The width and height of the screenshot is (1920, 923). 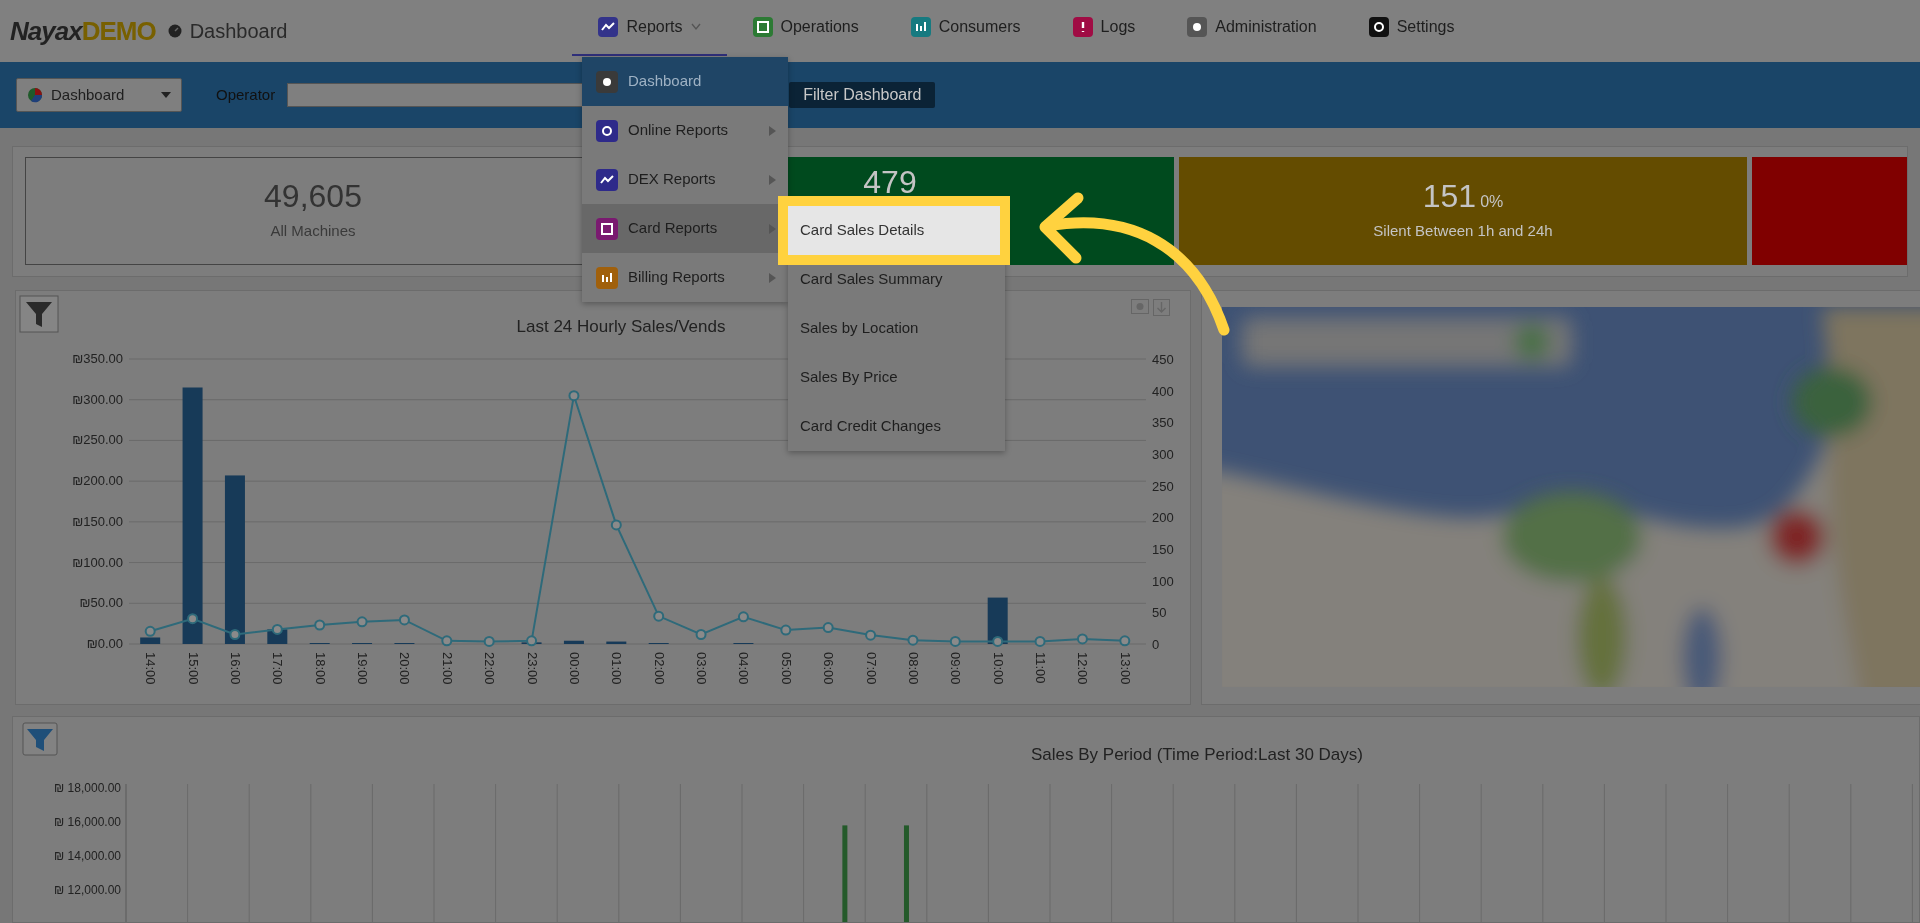 What do you see at coordinates (744, 668) in the screenshot?
I see `axis-label: 04:00` at bounding box center [744, 668].